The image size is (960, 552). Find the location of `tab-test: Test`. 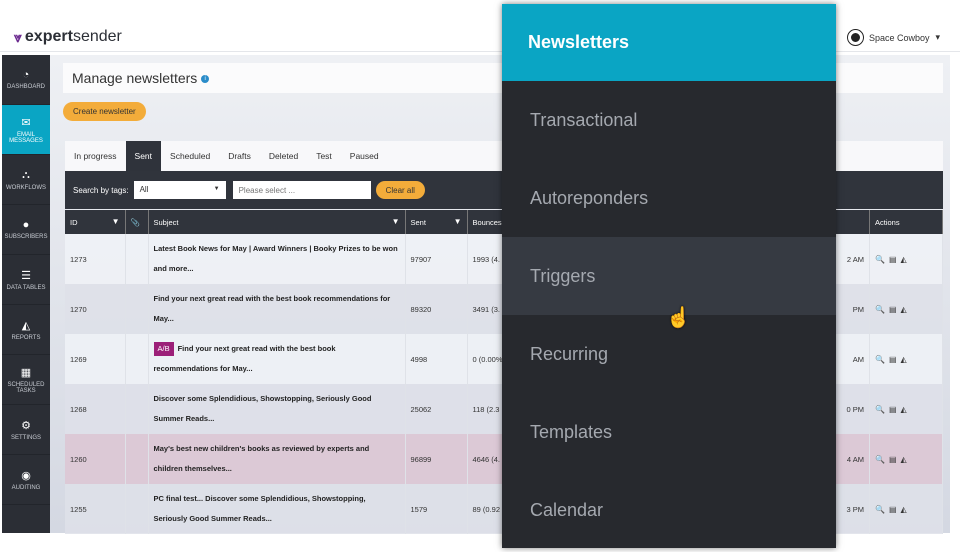

tab-test: Test is located at coordinates (324, 156).